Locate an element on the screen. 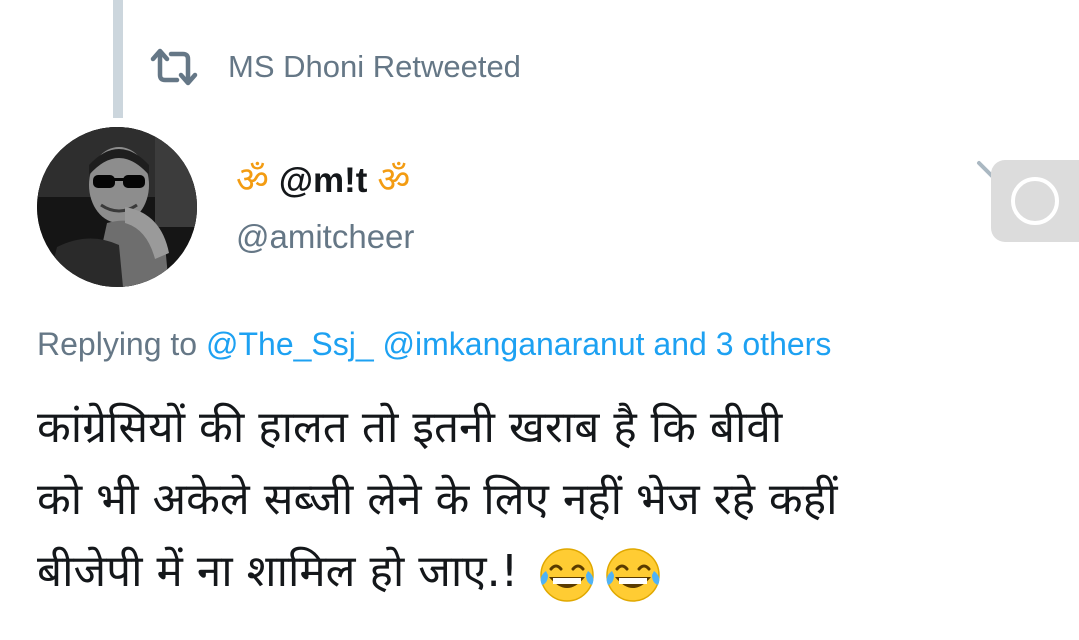  retweet-context: MS Dhoni Retweeted is located at coordinates (335, 67).